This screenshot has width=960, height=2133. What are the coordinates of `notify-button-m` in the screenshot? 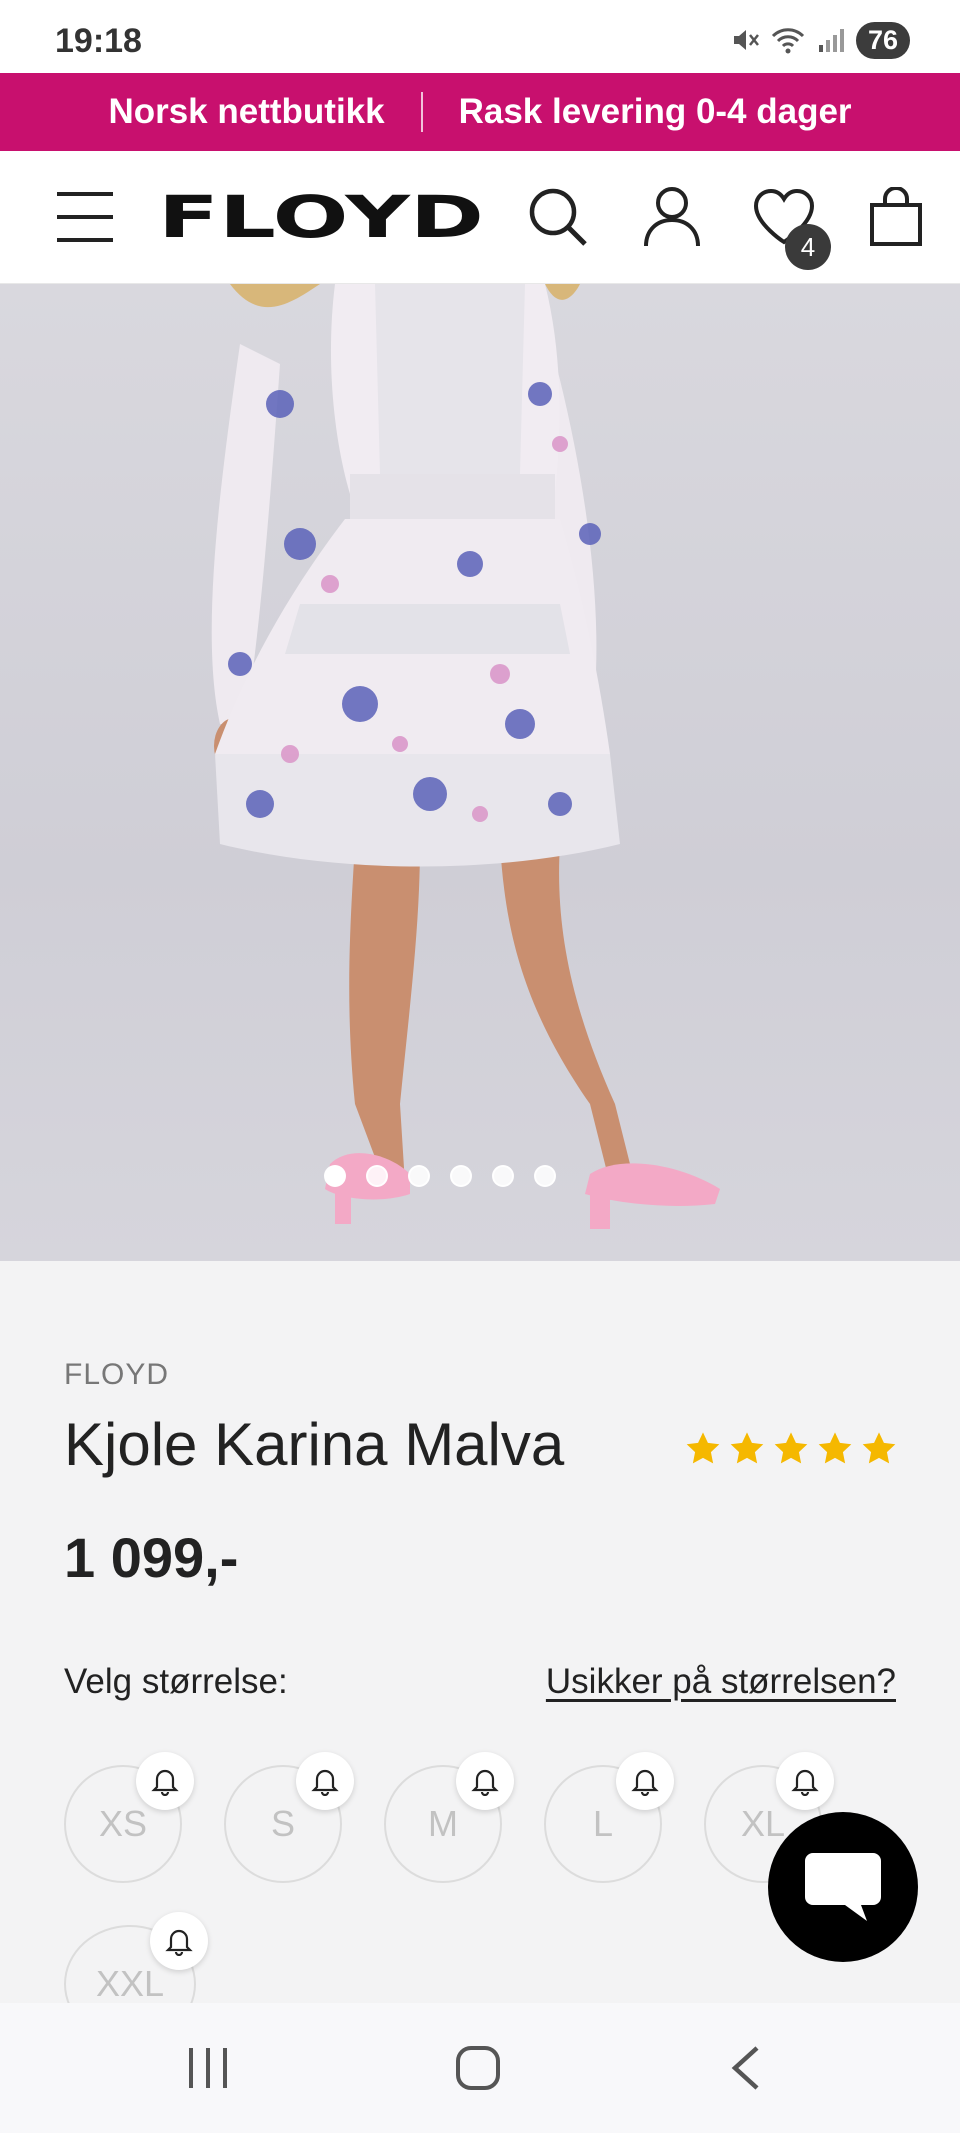 It's located at (485, 1781).